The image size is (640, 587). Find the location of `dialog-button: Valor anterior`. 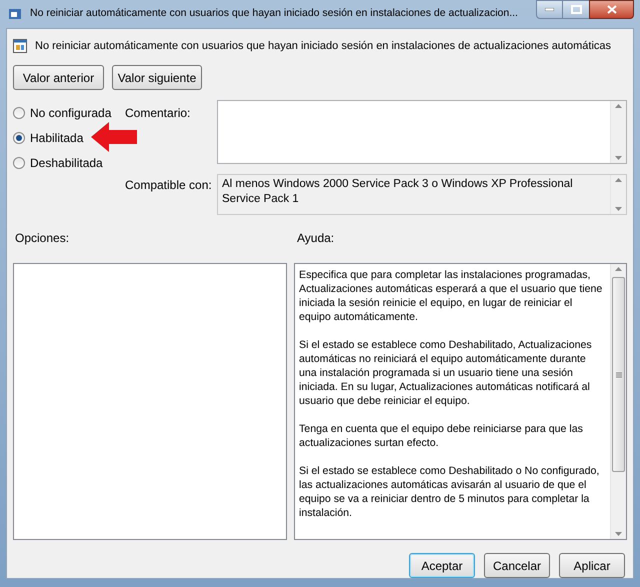

dialog-button: Valor anterior is located at coordinates (58, 77).